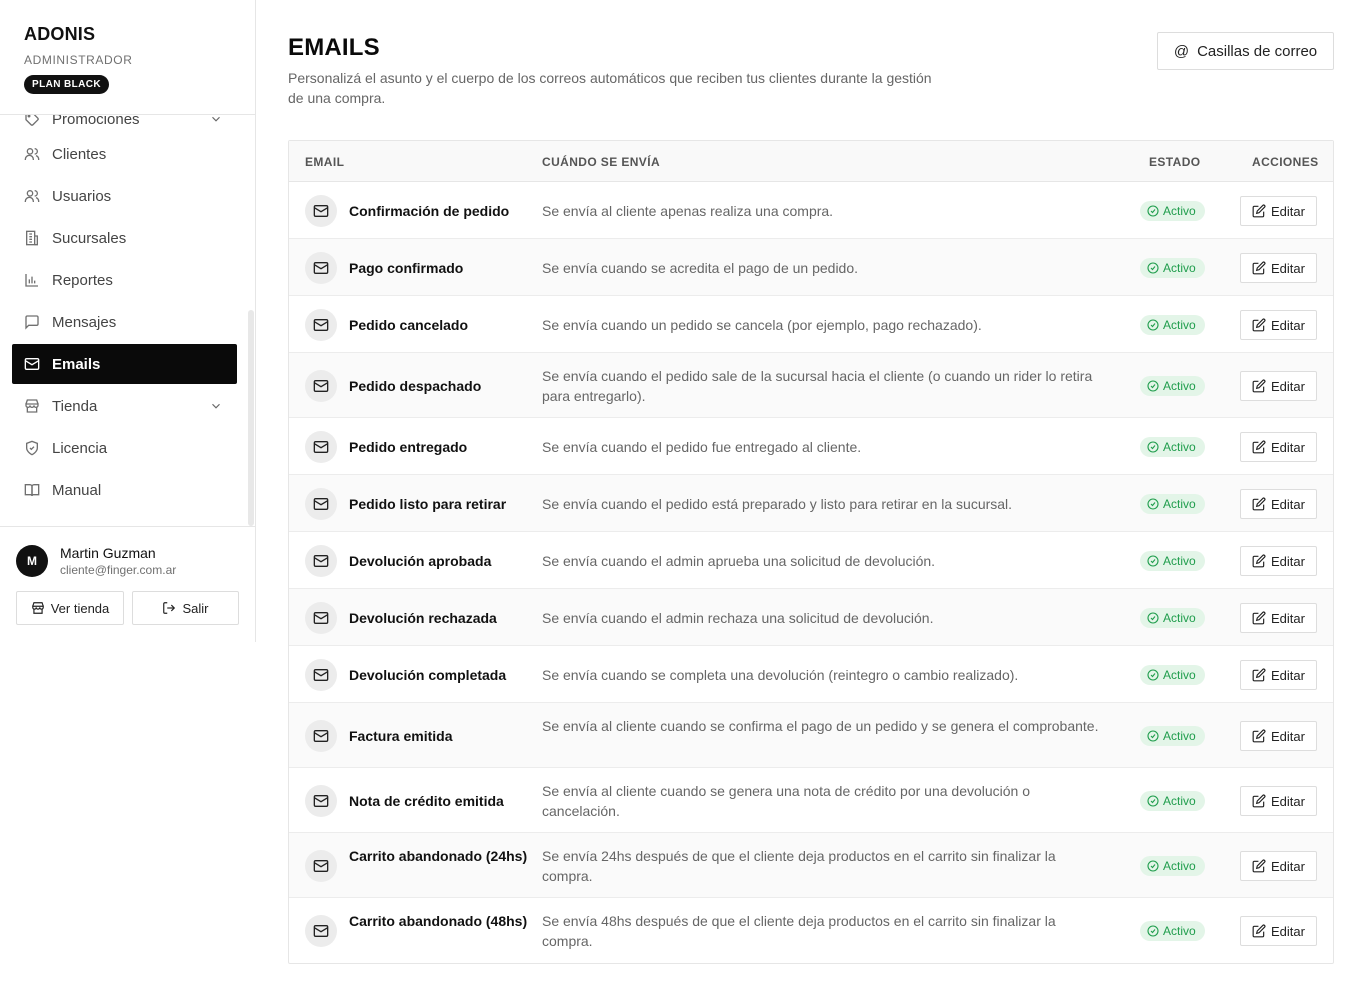  What do you see at coordinates (70, 608) in the screenshot?
I see `view-store-button: Ver tienda` at bounding box center [70, 608].